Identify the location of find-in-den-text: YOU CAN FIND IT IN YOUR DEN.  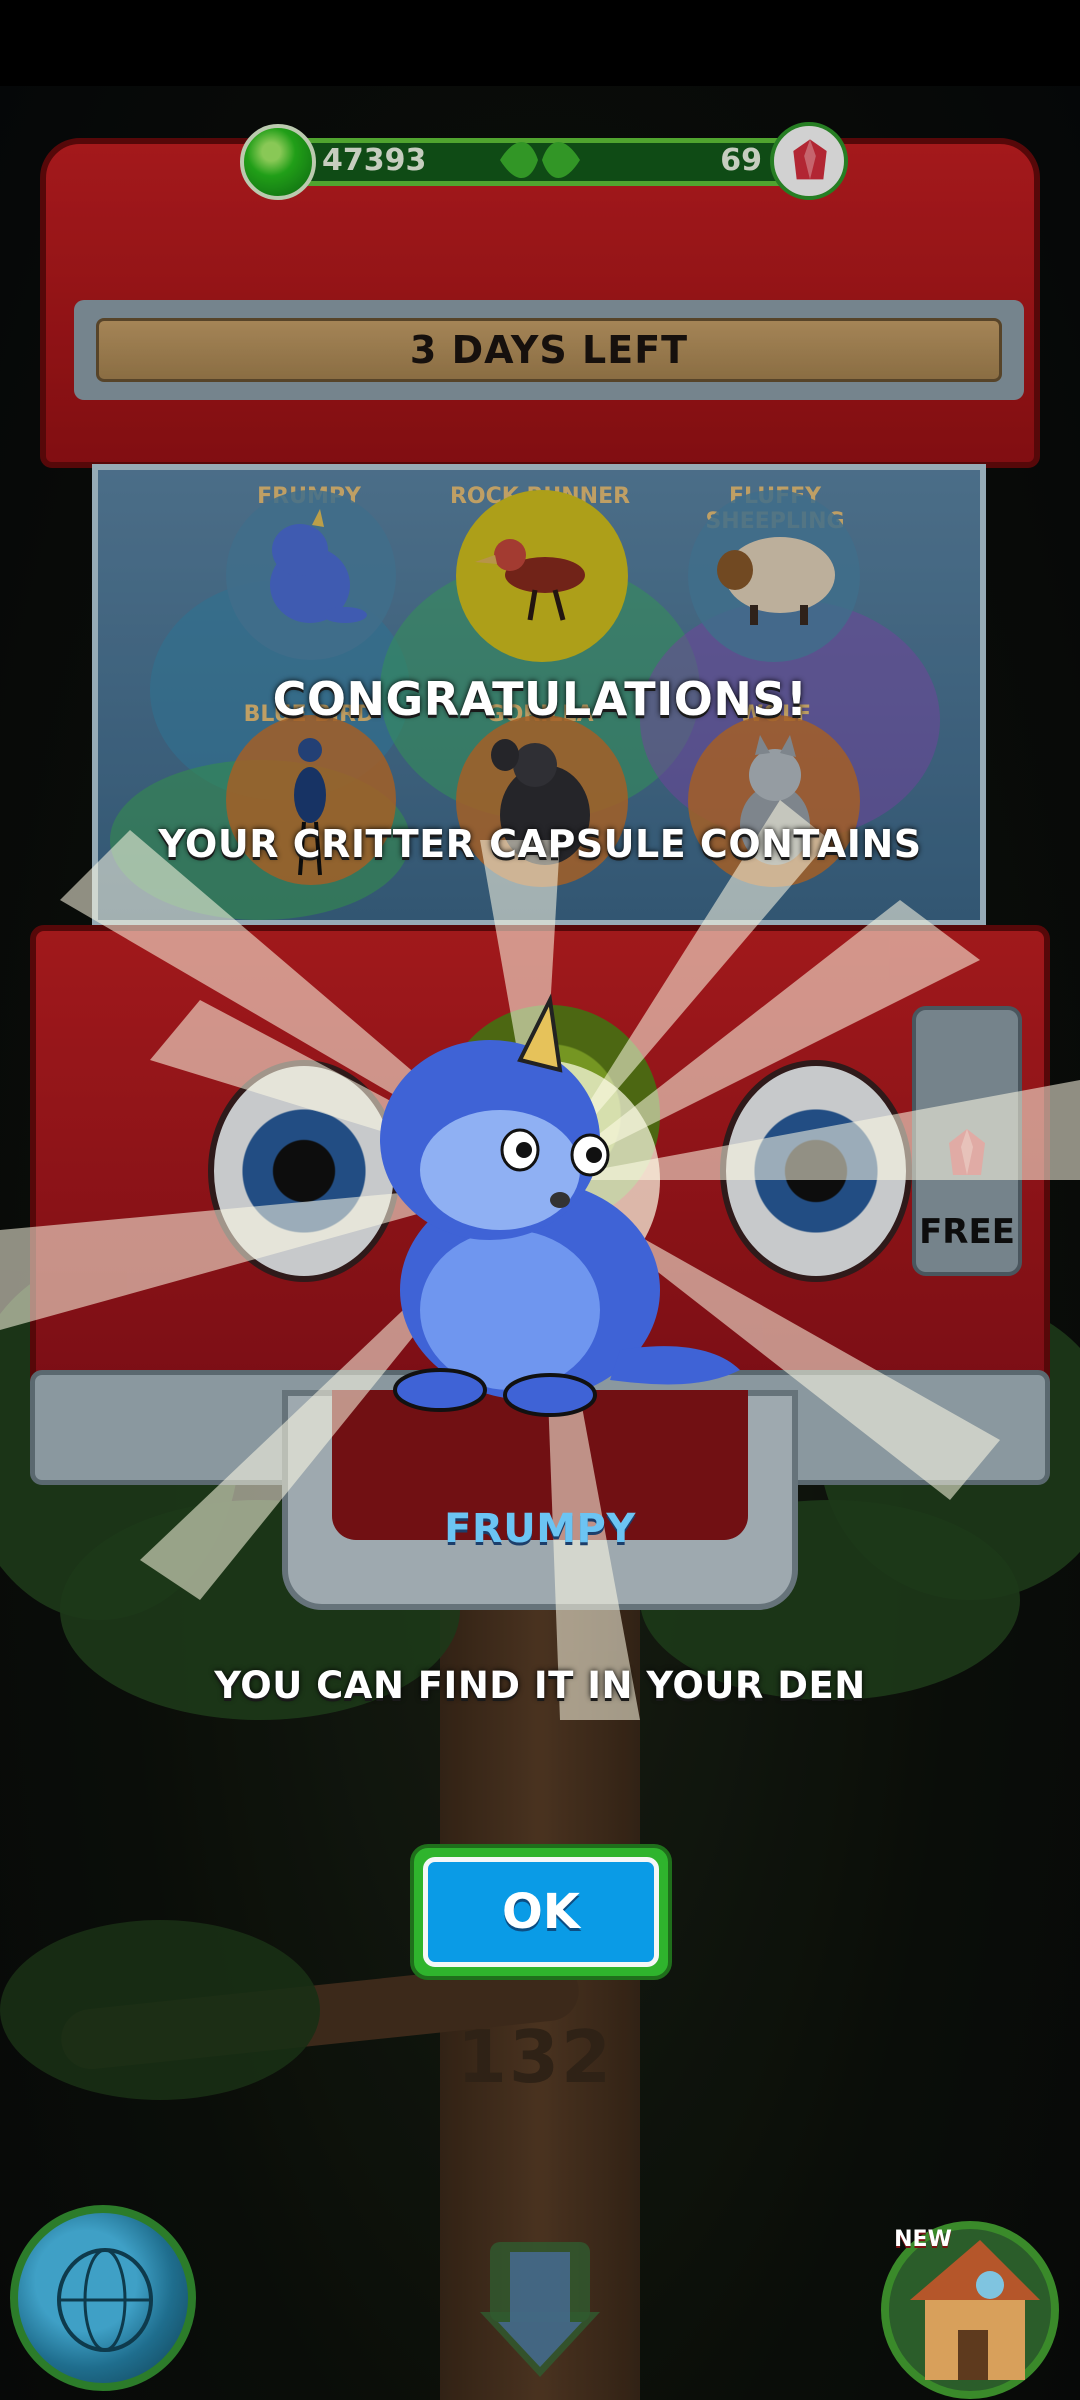
(540, 1685).